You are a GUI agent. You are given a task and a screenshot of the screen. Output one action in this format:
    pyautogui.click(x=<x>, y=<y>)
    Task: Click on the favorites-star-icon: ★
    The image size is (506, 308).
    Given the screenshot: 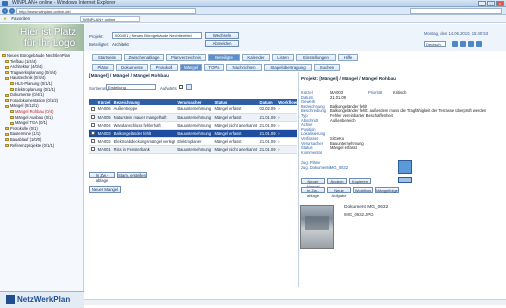 What is the action you would take?
    pyautogui.click(x=5, y=18)
    